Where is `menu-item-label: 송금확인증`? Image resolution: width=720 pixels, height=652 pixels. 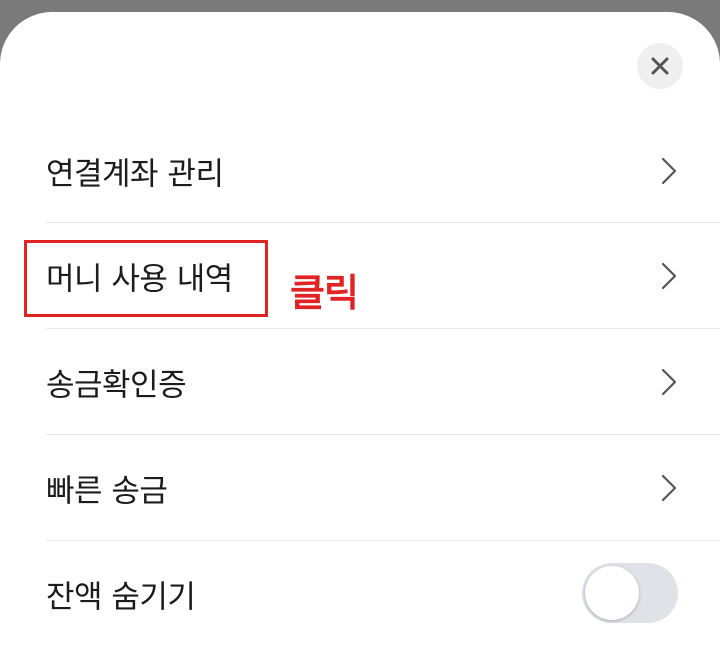 menu-item-label: 송금확인증 is located at coordinates (116, 385).